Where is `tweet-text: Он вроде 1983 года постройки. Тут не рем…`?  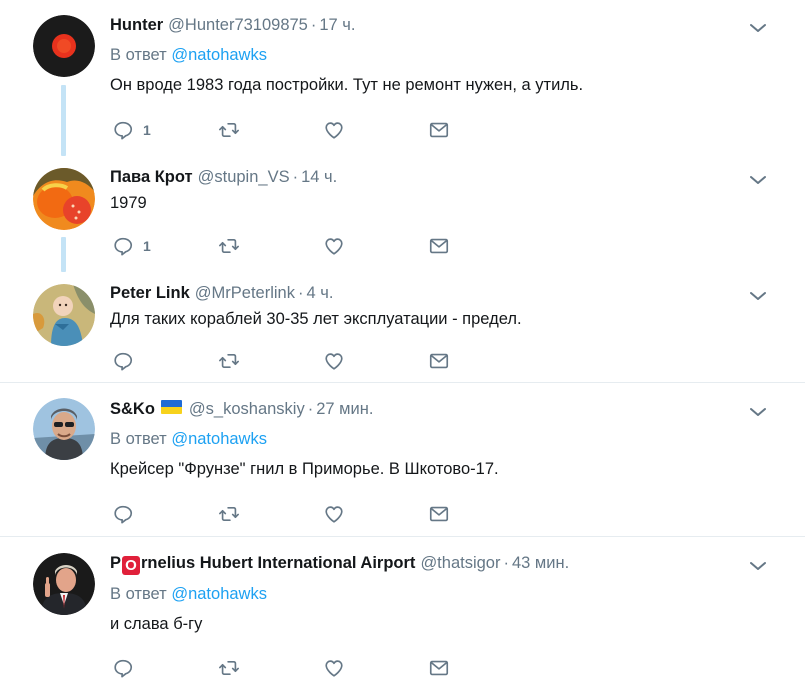 tweet-text: Он вроде 1983 года постройки. Тут не рем… is located at coordinates (347, 85).